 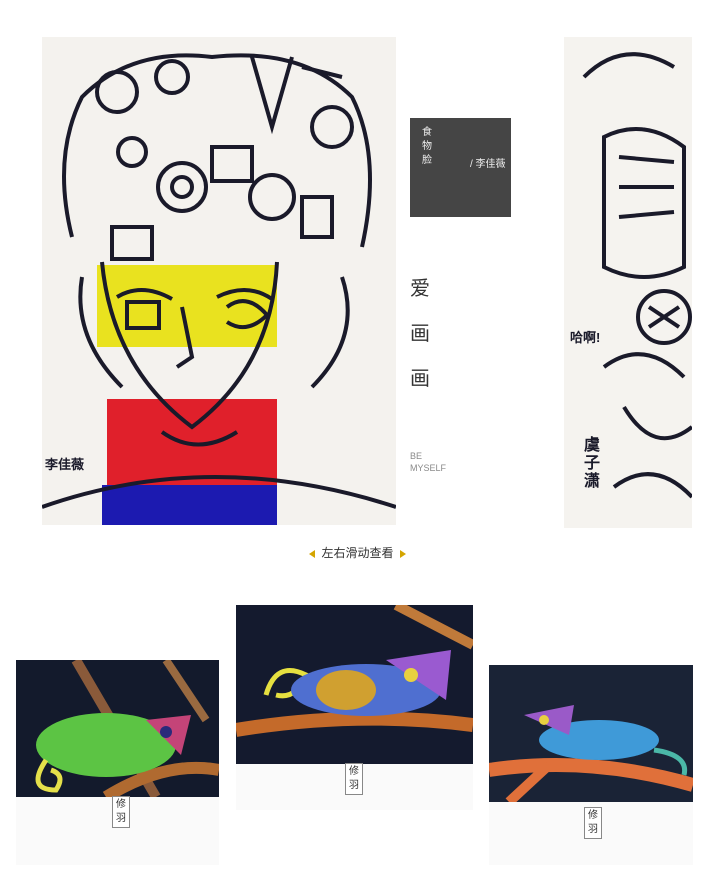 I want to click on be-myself-line2: MYSELF, so click(x=428, y=468).